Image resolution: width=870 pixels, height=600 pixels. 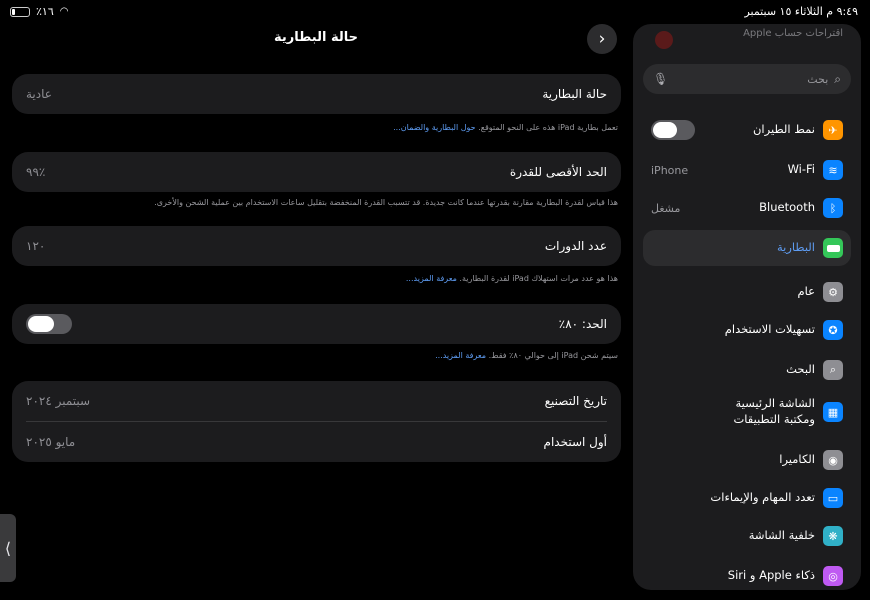 What do you see at coordinates (783, 11) in the screenshot?
I see `status-date-text: الثلاثاء ١٥ سبتمبر` at bounding box center [783, 11].